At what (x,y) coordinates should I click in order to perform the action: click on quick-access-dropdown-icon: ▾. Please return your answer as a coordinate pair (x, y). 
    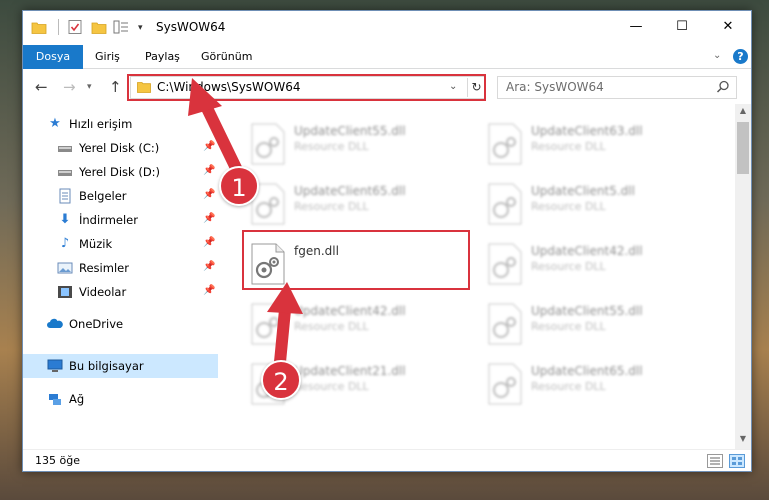
    Looking at the image, I should click on (143, 28).